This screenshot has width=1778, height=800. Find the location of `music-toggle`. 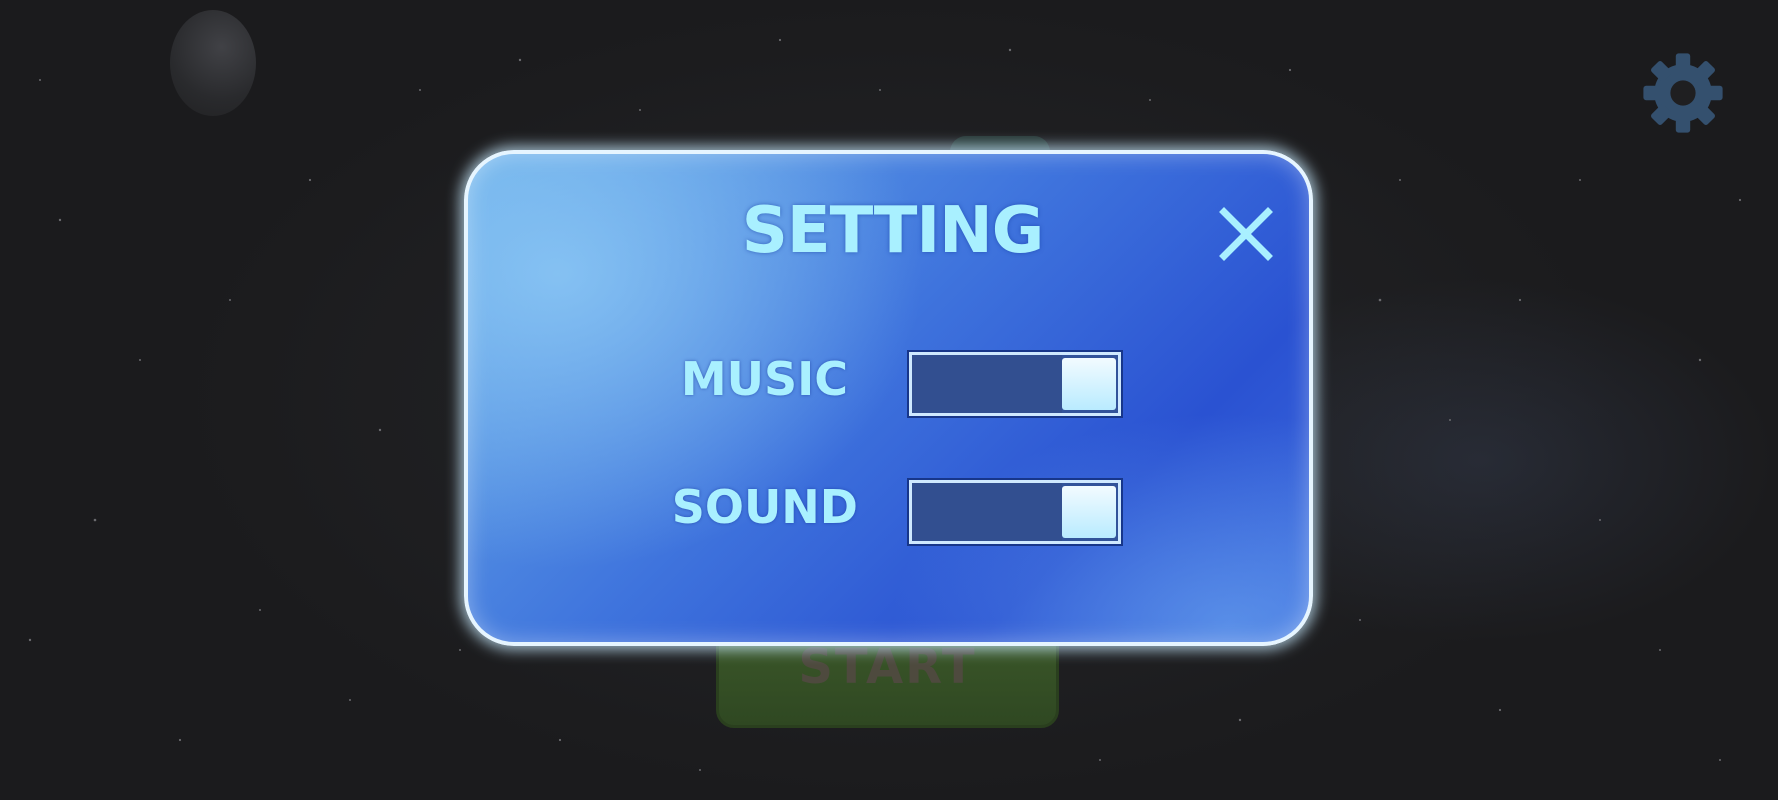

music-toggle is located at coordinates (1015, 384).